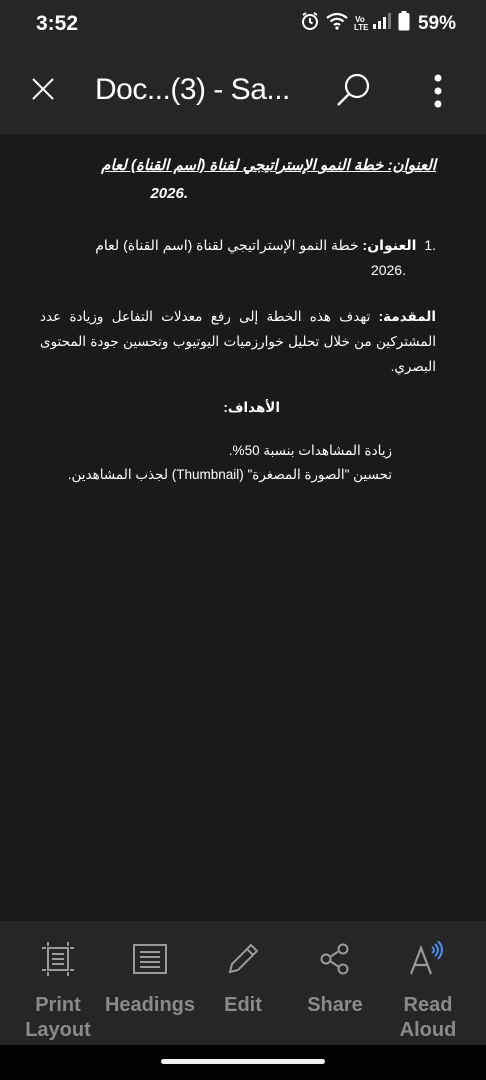 The image size is (486, 1080). What do you see at coordinates (310, 23) in the screenshot?
I see `alarm-icon` at bounding box center [310, 23].